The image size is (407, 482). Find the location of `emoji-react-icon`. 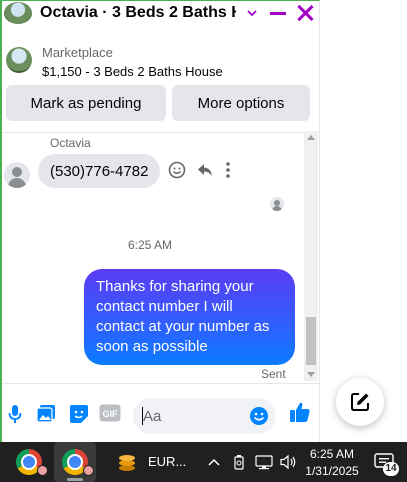

emoji-react-icon is located at coordinates (177, 170).